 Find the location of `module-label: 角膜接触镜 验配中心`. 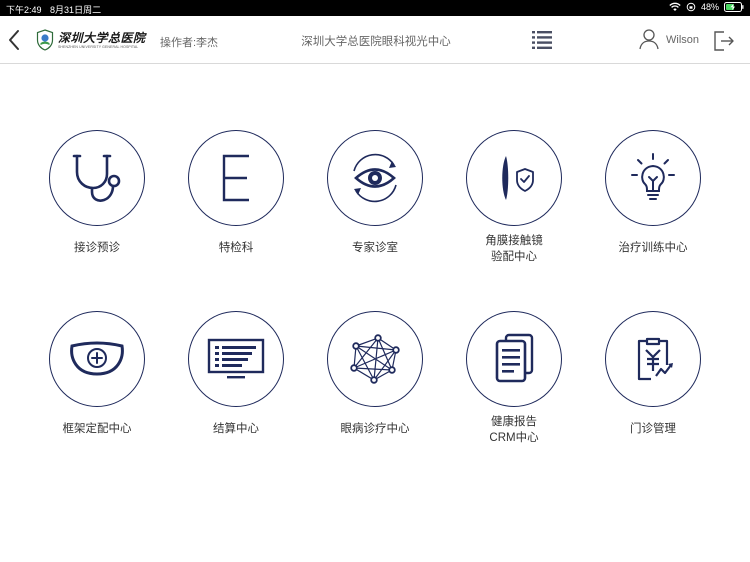

module-label: 角膜接触镜 验配中心 is located at coordinates (514, 249).